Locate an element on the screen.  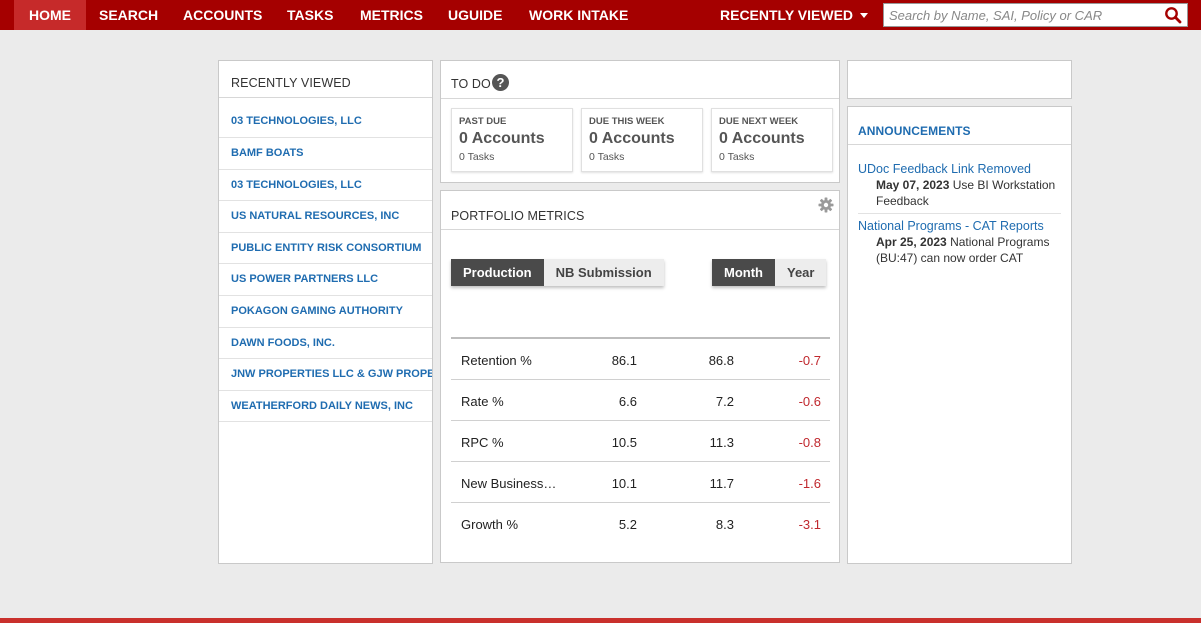
metric-prior-value: 11.3 is located at coordinates (721, 442).